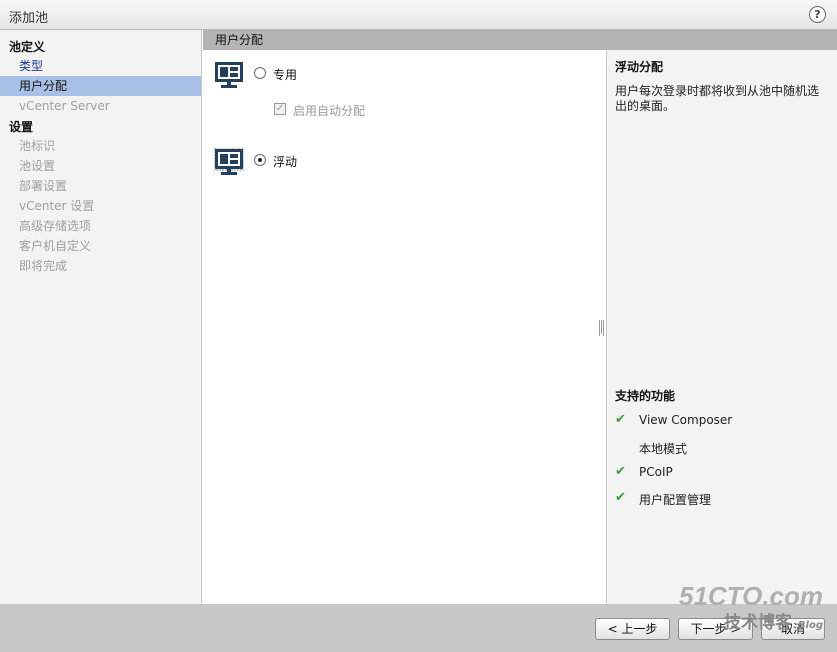 This screenshot has width=837, height=652. I want to click on nav-item-pool-id: 池标识, so click(100, 146).